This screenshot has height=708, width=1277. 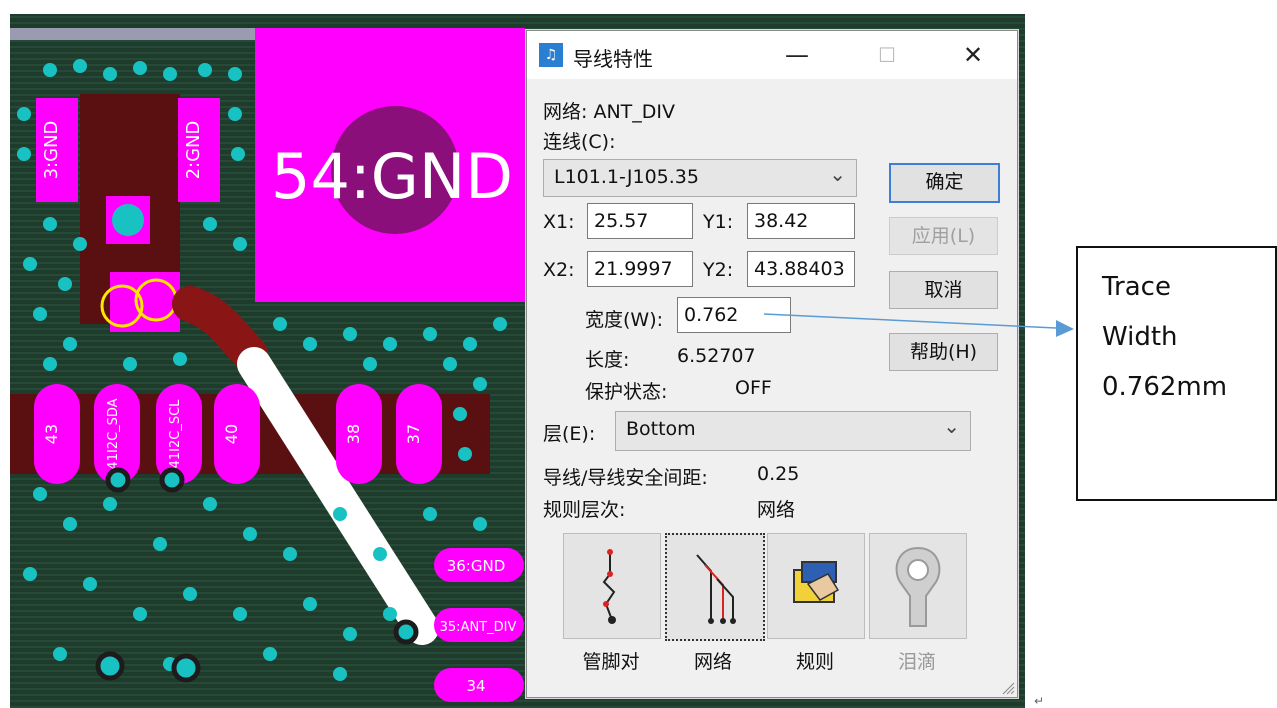 What do you see at coordinates (609, 112) in the screenshot?
I see `net-label: 网络: ANT_DIV` at bounding box center [609, 112].